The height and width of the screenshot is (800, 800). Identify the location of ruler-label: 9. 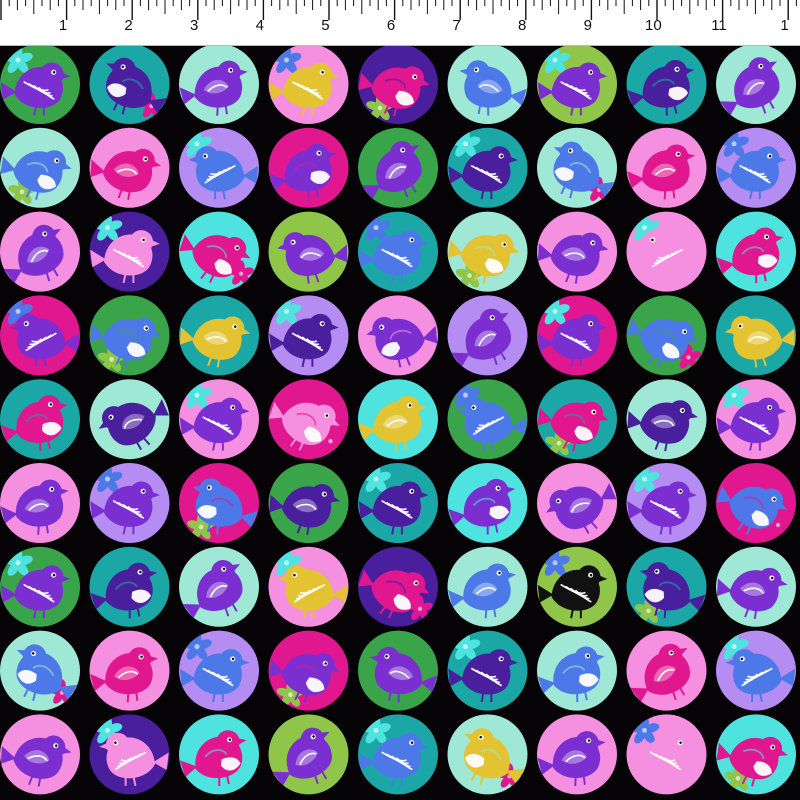
(588, 25).